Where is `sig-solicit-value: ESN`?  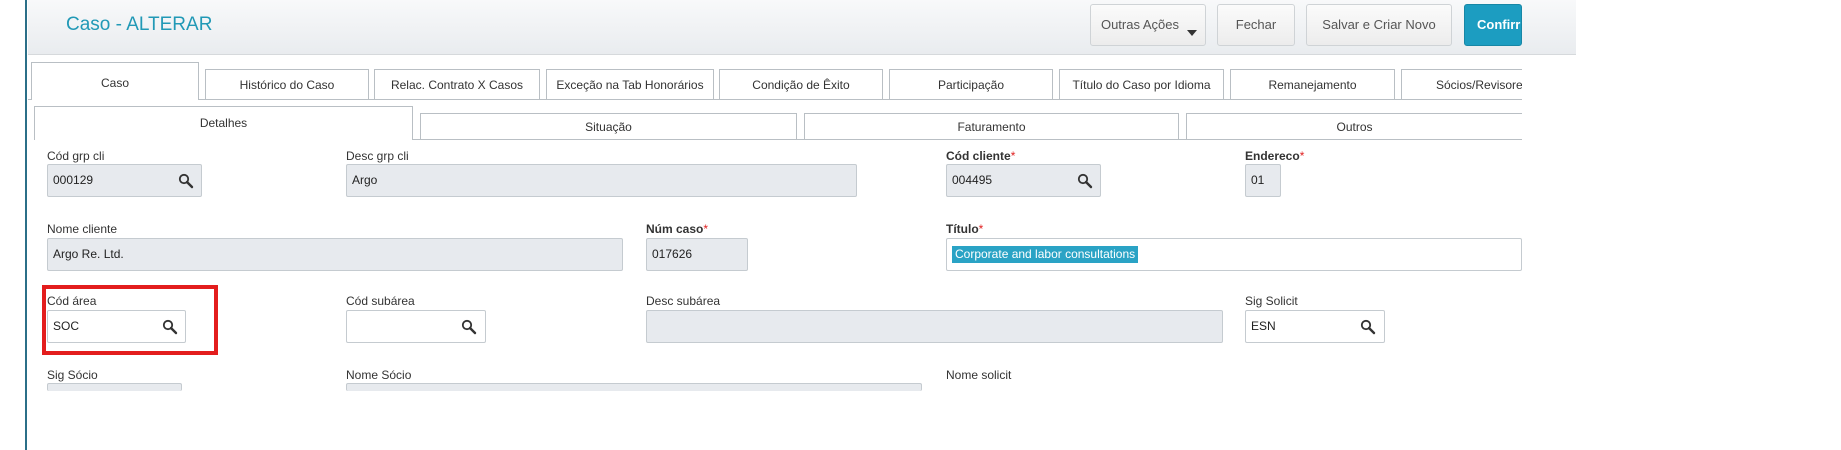
sig-solicit-value: ESN is located at coordinates (1263, 326).